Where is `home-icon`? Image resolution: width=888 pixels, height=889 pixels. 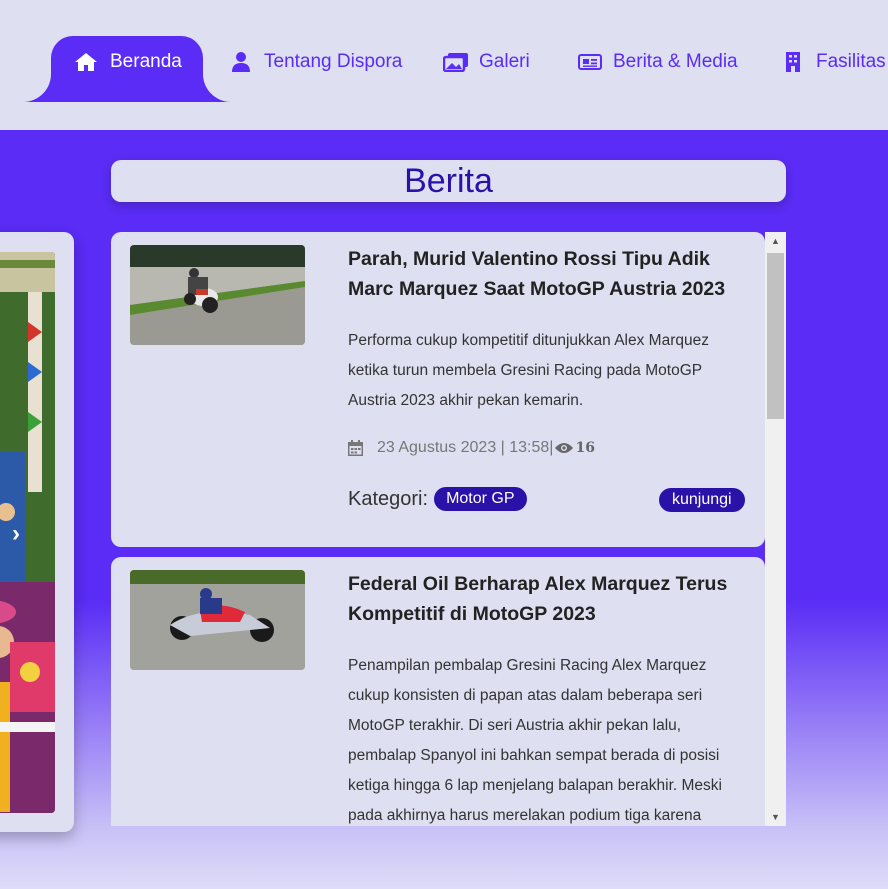
home-icon is located at coordinates (87, 62).